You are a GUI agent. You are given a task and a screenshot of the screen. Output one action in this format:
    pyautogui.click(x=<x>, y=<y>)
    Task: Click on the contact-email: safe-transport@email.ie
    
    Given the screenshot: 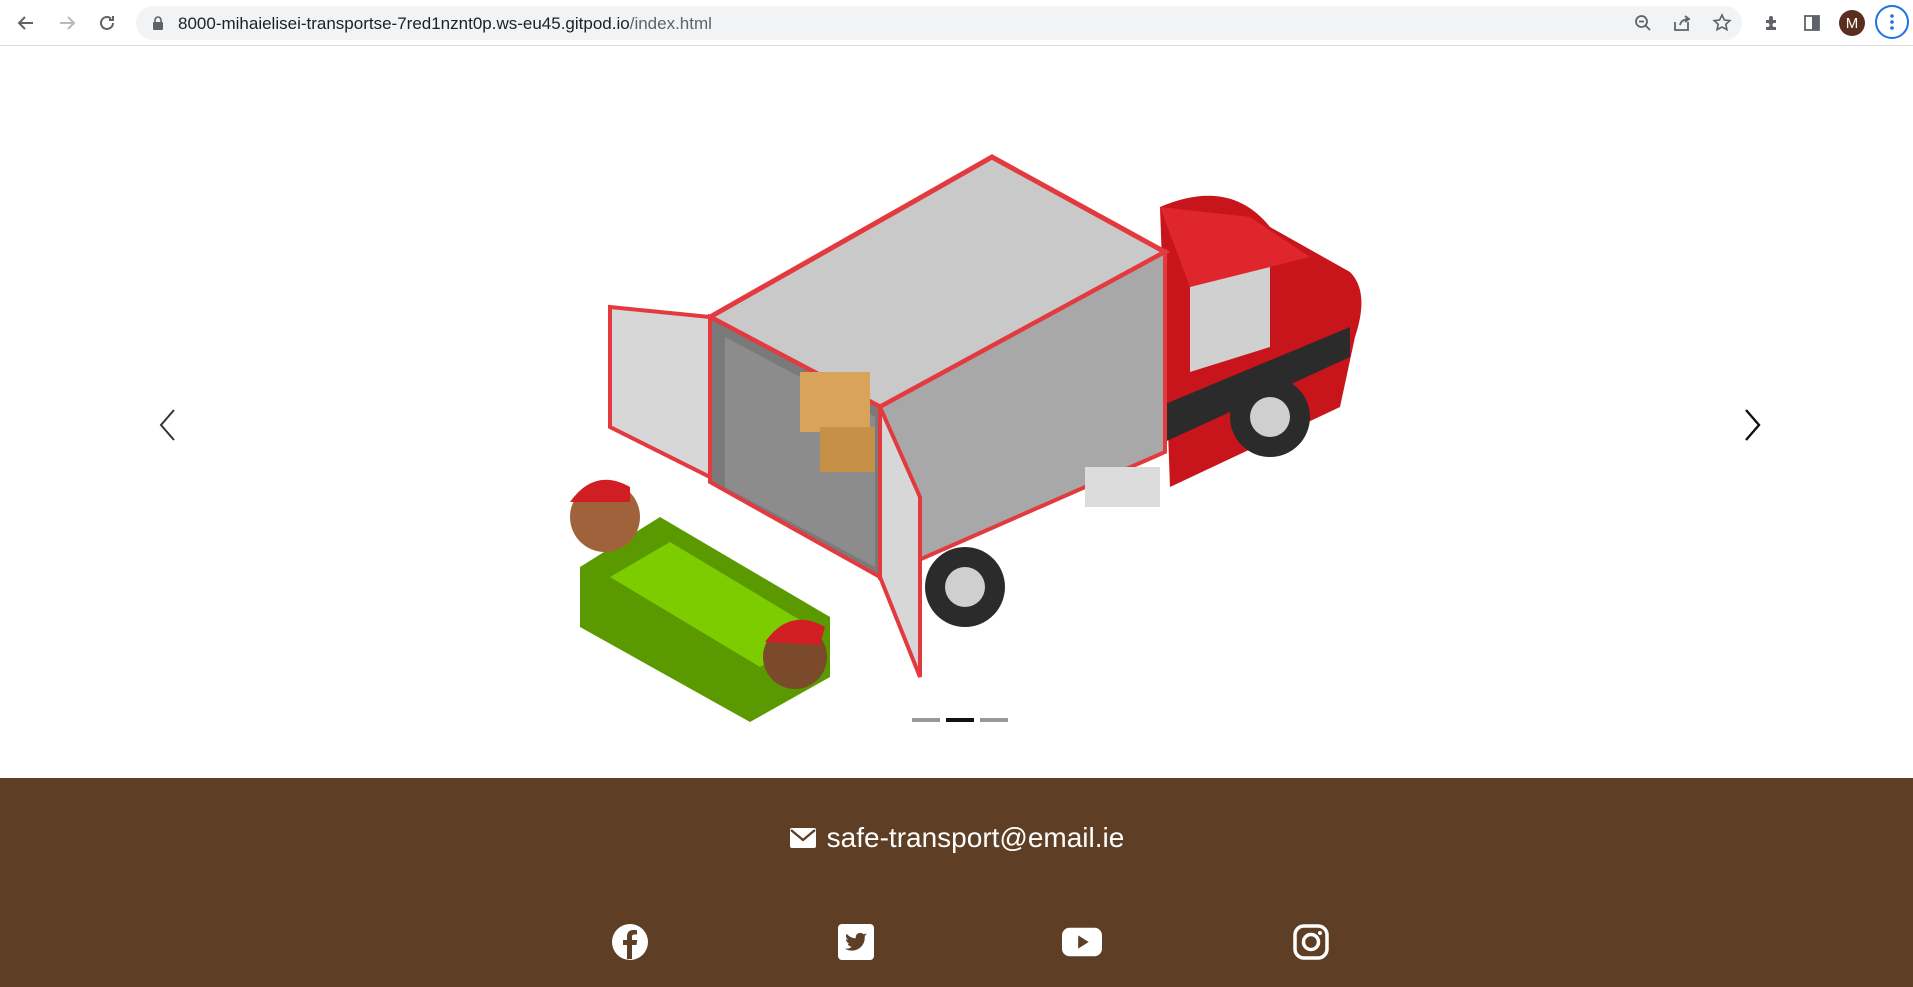 What is the action you would take?
    pyautogui.click(x=956, y=838)
    